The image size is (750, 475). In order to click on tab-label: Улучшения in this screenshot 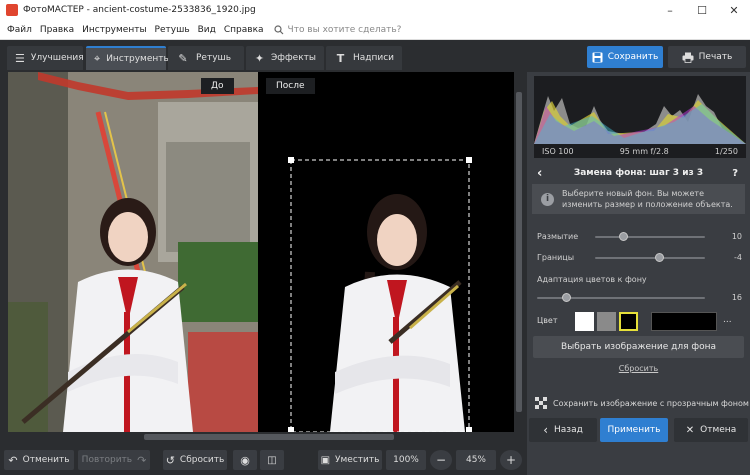, I will do `click(57, 58)`.